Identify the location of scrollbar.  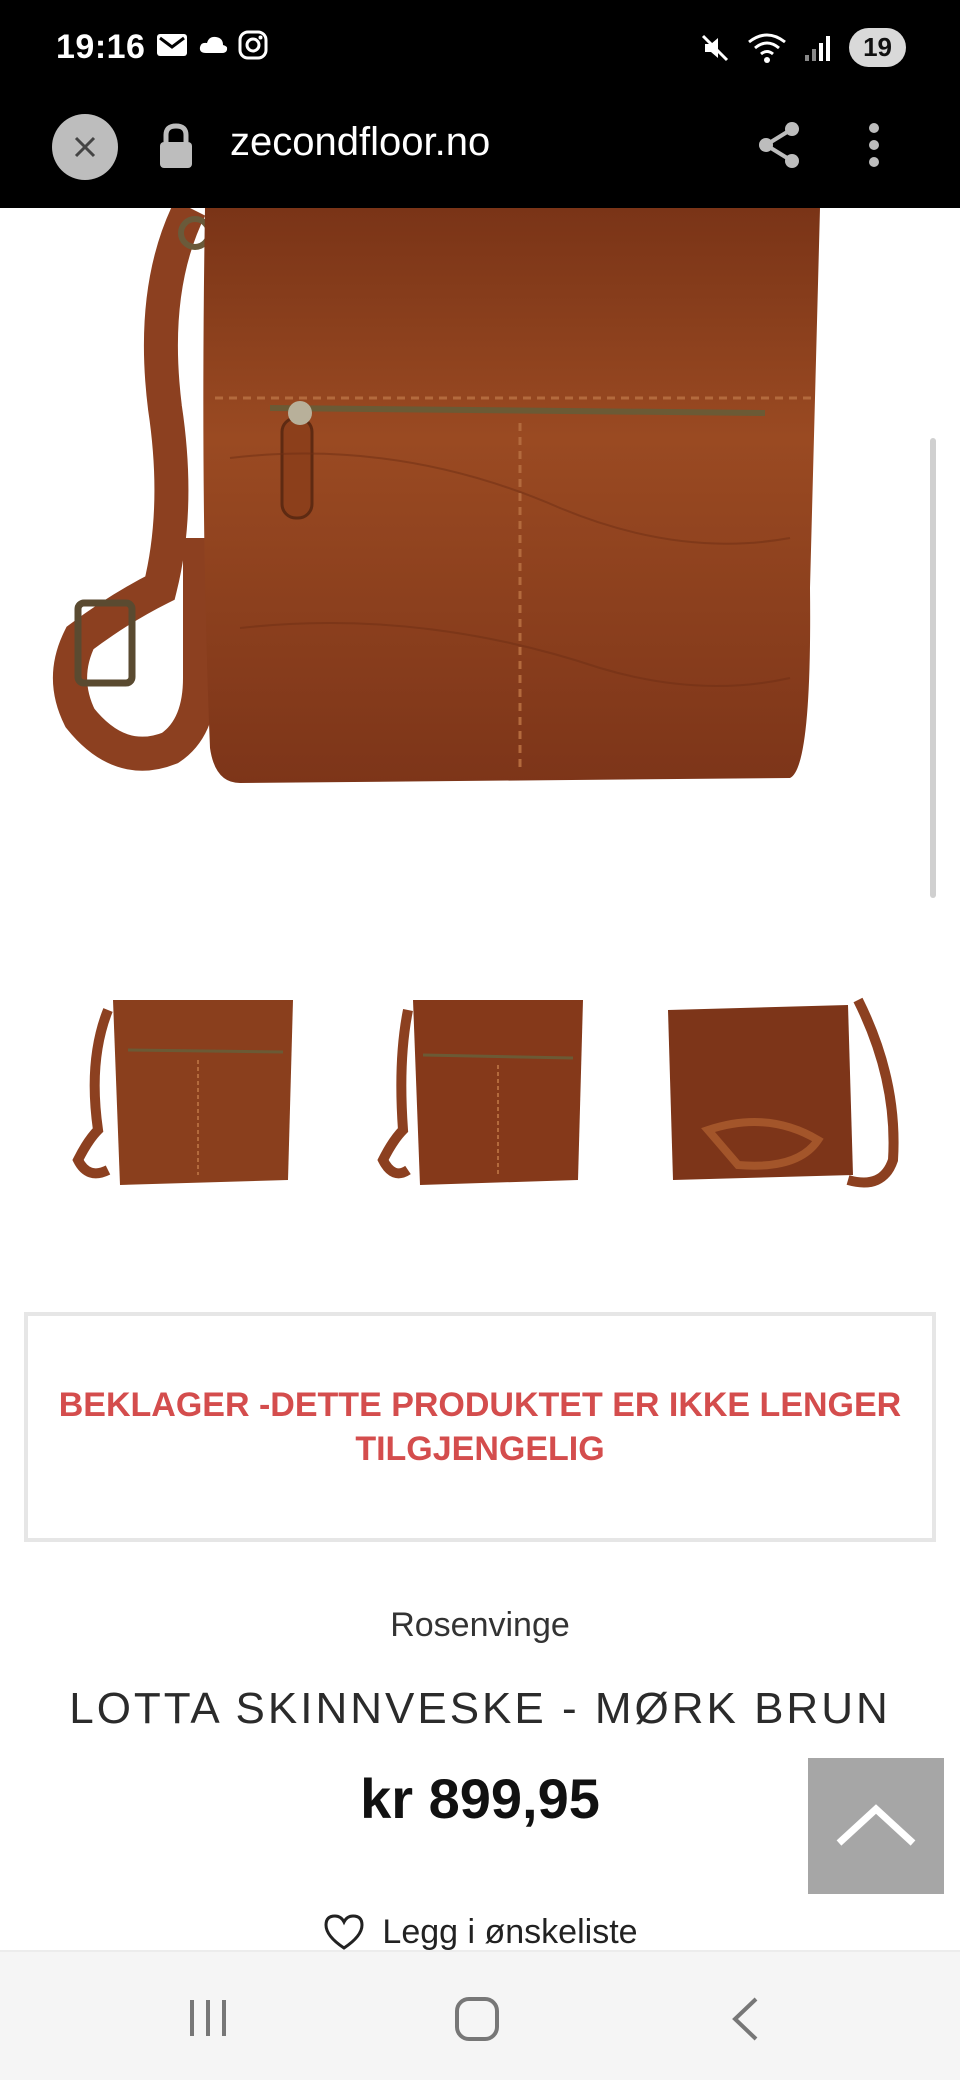
(933, 668).